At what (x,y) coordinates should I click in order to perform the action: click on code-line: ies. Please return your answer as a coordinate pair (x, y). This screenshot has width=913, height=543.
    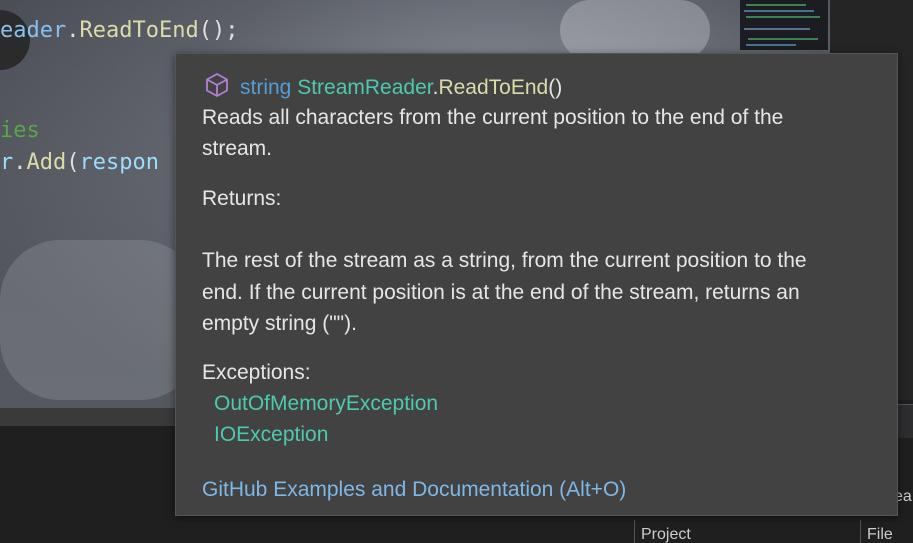
    Looking at the image, I should click on (20, 130).